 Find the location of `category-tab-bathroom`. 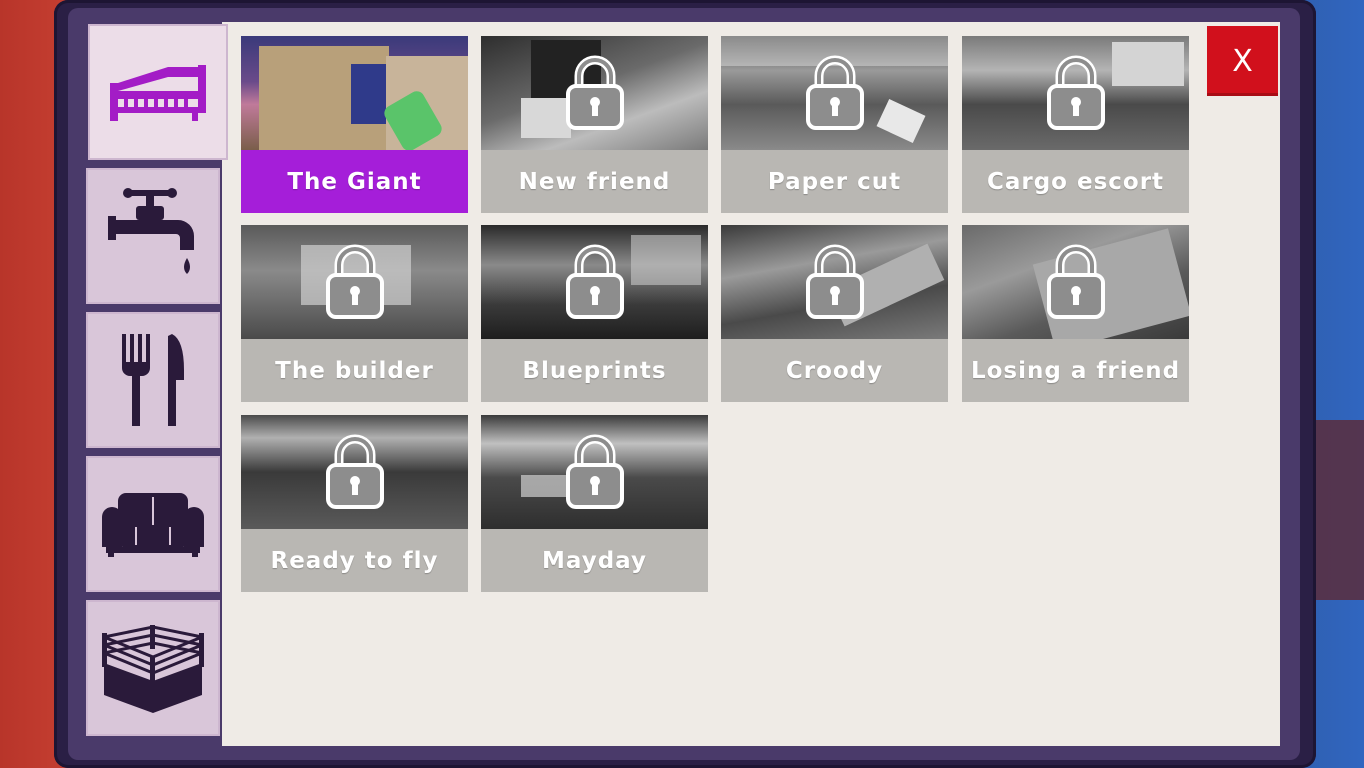

category-tab-bathroom is located at coordinates (153, 236).